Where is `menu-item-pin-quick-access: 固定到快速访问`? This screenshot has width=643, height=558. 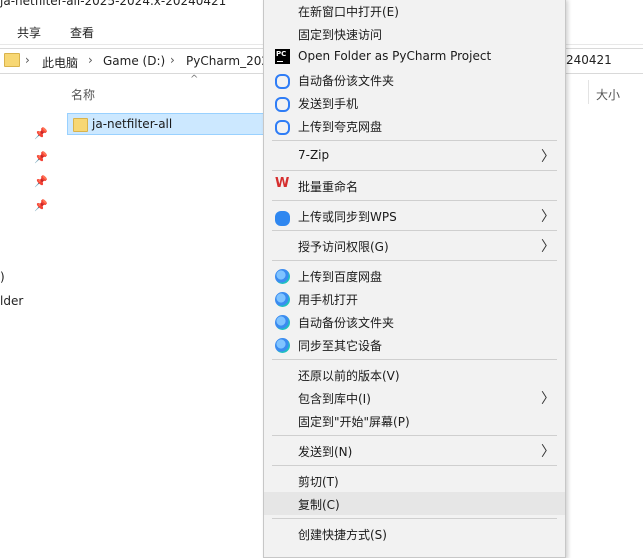
menu-item-pin-quick-access: 固定到快速访问 is located at coordinates (414, 33).